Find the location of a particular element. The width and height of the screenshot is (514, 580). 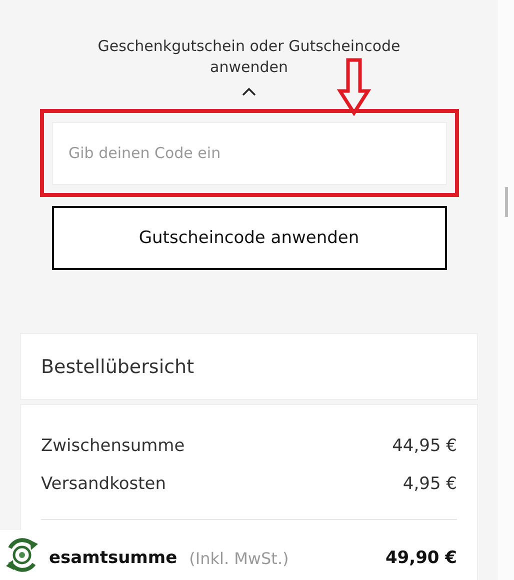

summary-value: 4,95 € is located at coordinates (429, 484).